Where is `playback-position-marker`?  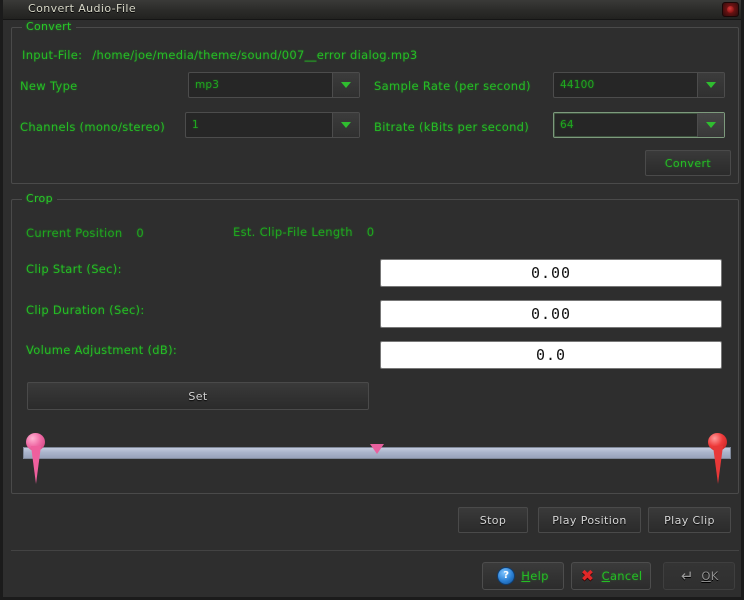 playback-position-marker is located at coordinates (377, 449).